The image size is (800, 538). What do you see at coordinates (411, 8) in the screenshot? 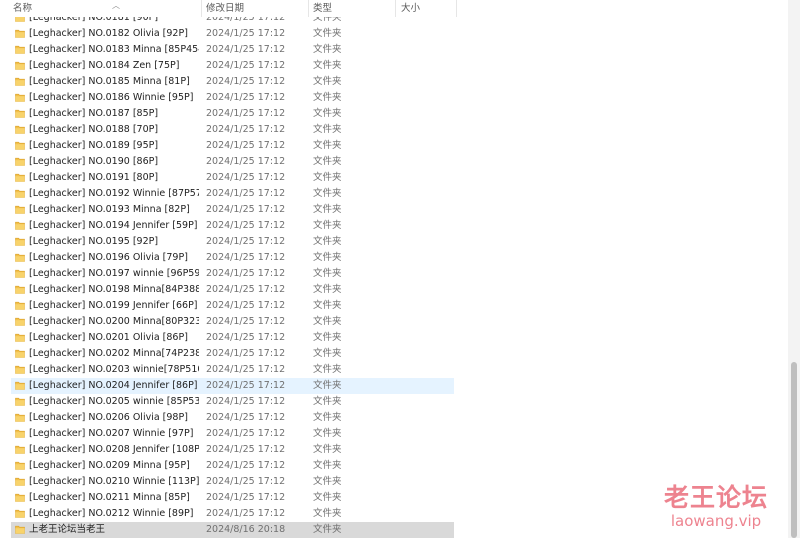
I see `column-header-size-label: 大小` at bounding box center [411, 8].